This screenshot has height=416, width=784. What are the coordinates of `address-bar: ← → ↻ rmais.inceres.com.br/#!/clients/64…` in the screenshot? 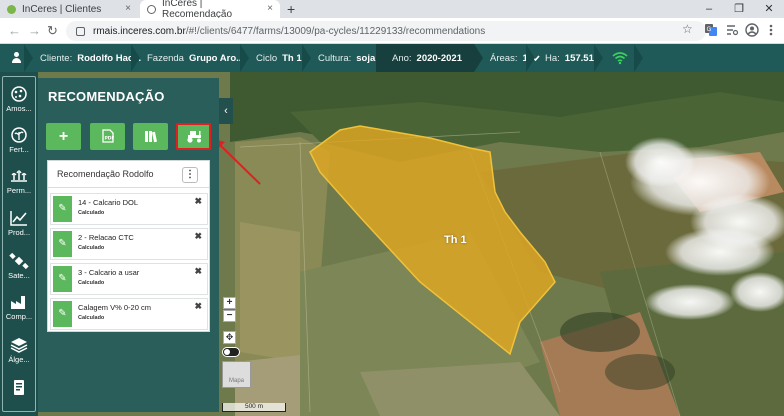 It's located at (392, 31).